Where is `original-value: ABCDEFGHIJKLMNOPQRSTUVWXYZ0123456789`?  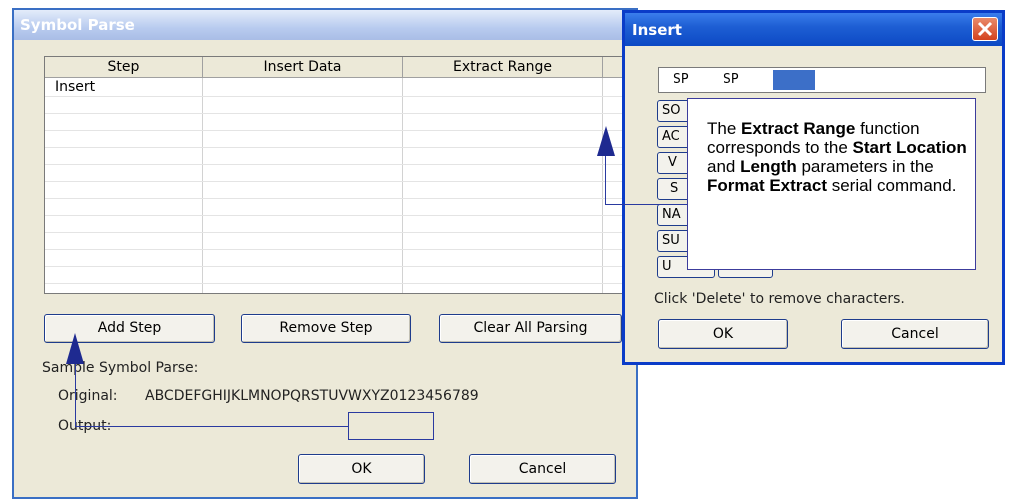
original-value: ABCDEFGHIJKLMNOPQRSTUVWXYZ0123456789 is located at coordinates (312, 396).